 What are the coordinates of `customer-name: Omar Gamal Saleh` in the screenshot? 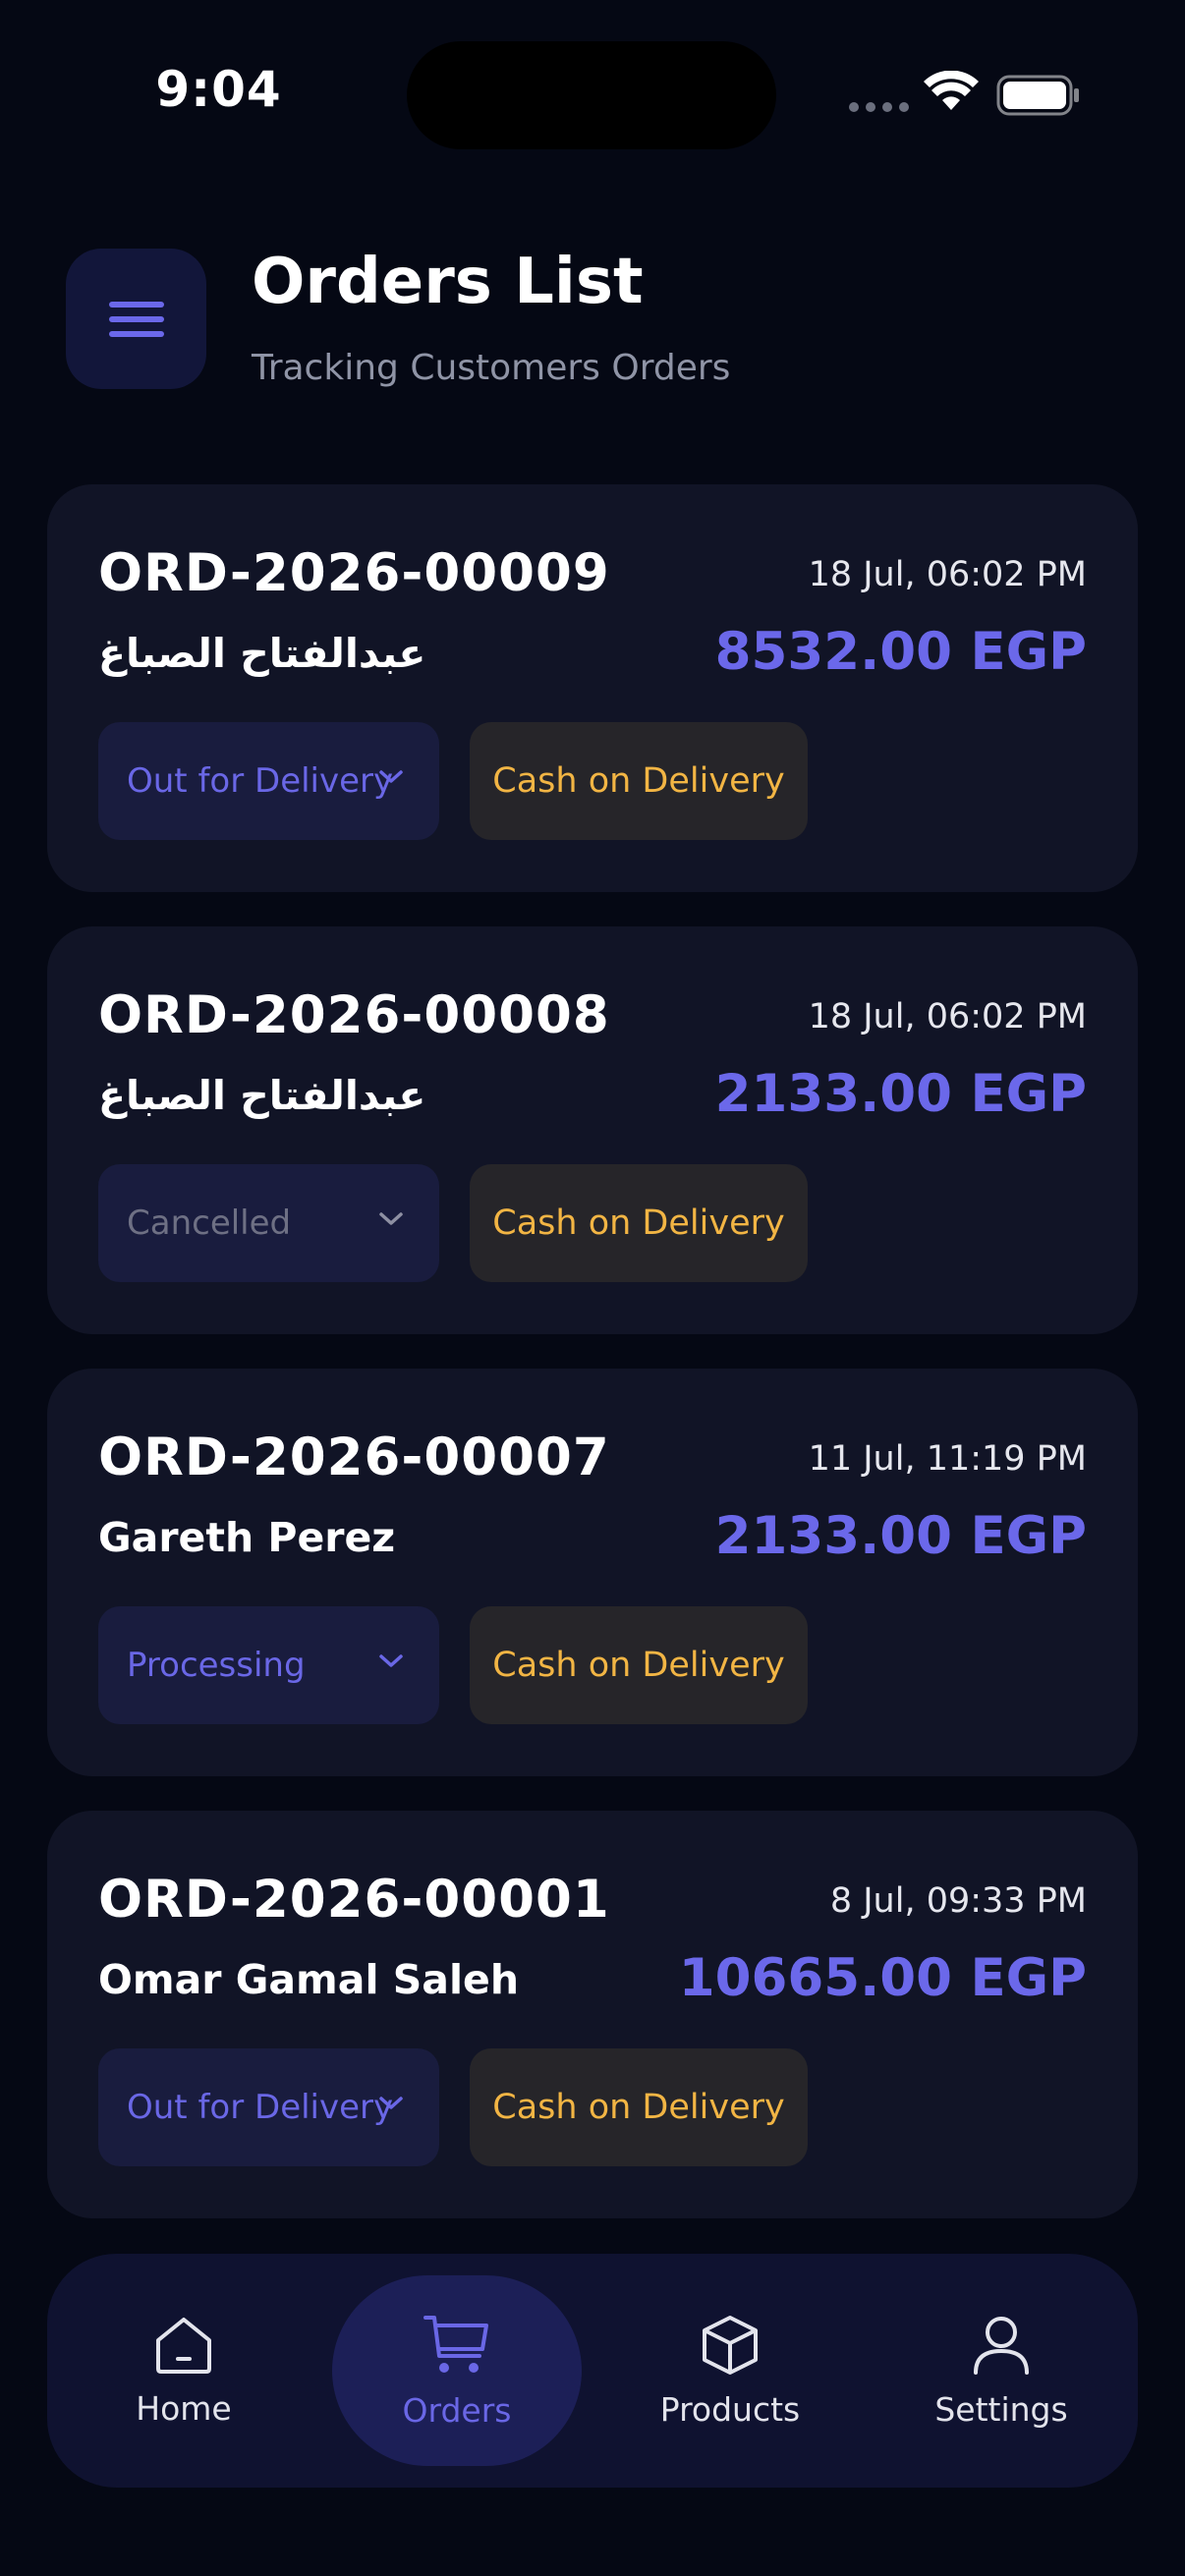 It's located at (309, 1979).